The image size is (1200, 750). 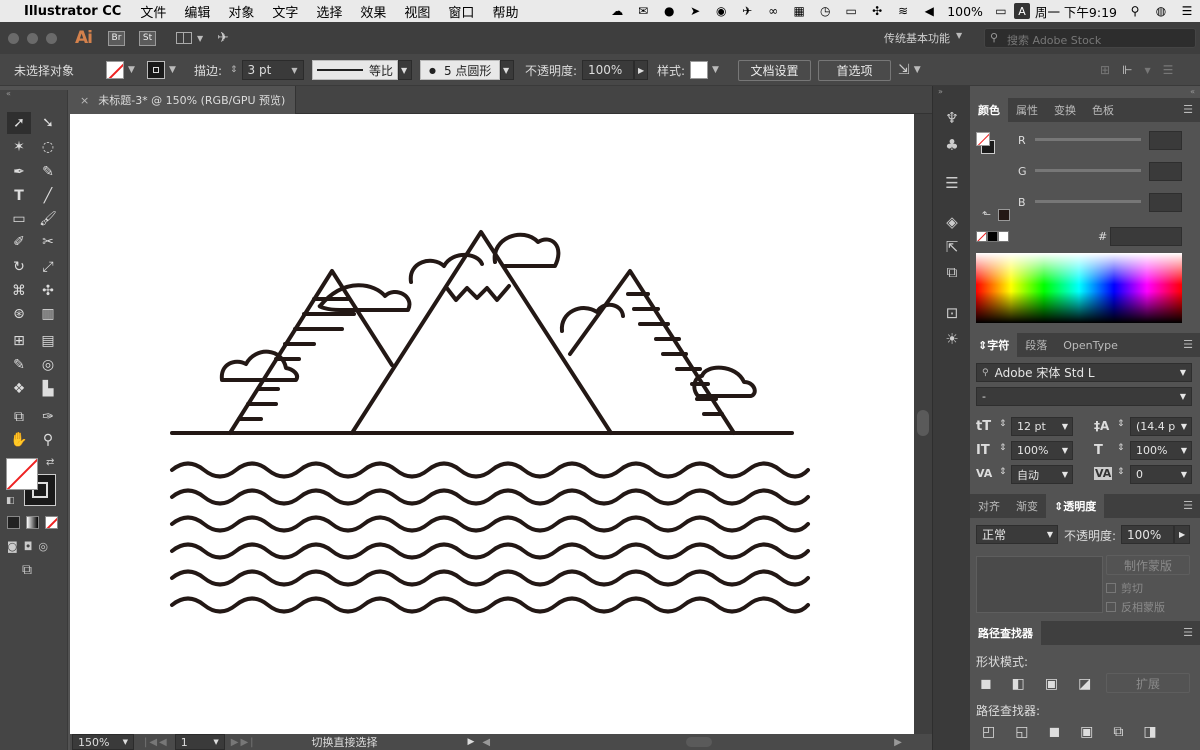 What do you see at coordinates (183, 100) in the screenshot?
I see `document-tab: × 未标题-3* @ 150% (RGB/GPU 预览)` at bounding box center [183, 100].